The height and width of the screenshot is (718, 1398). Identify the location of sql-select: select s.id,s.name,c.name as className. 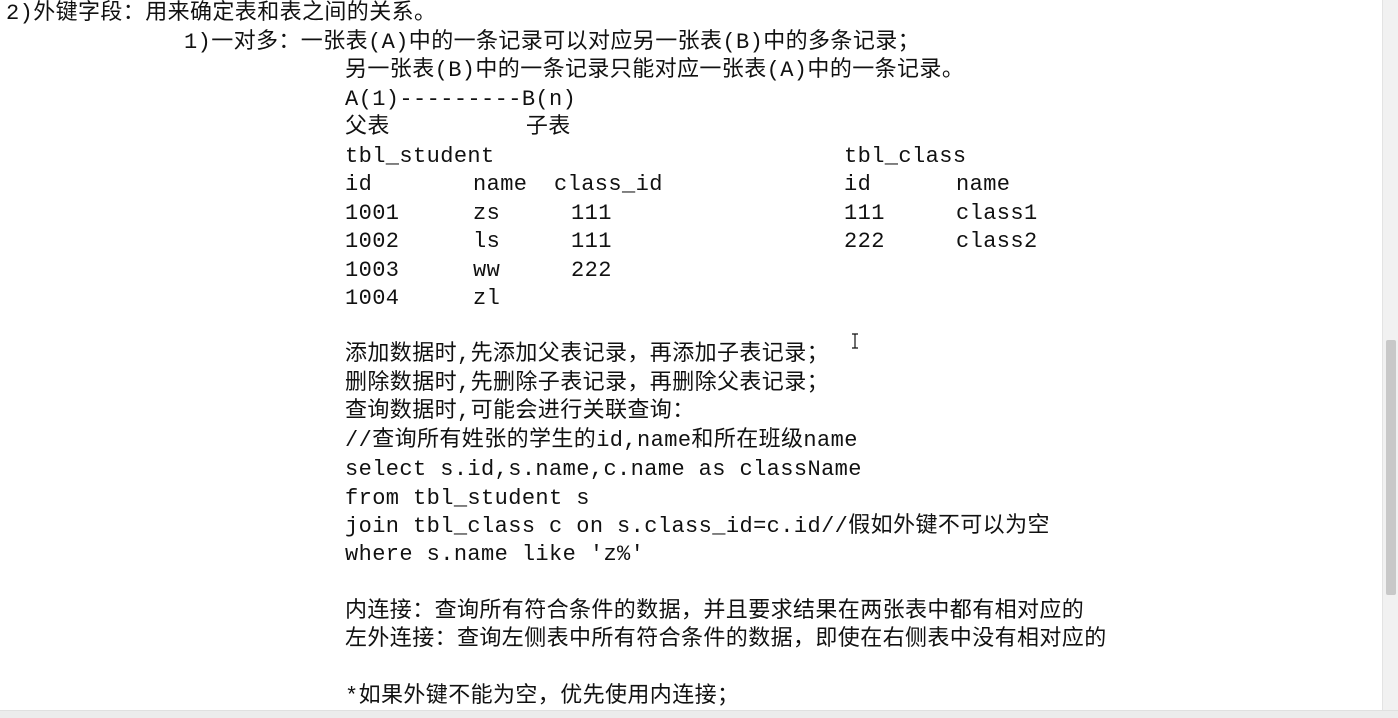
(603, 469).